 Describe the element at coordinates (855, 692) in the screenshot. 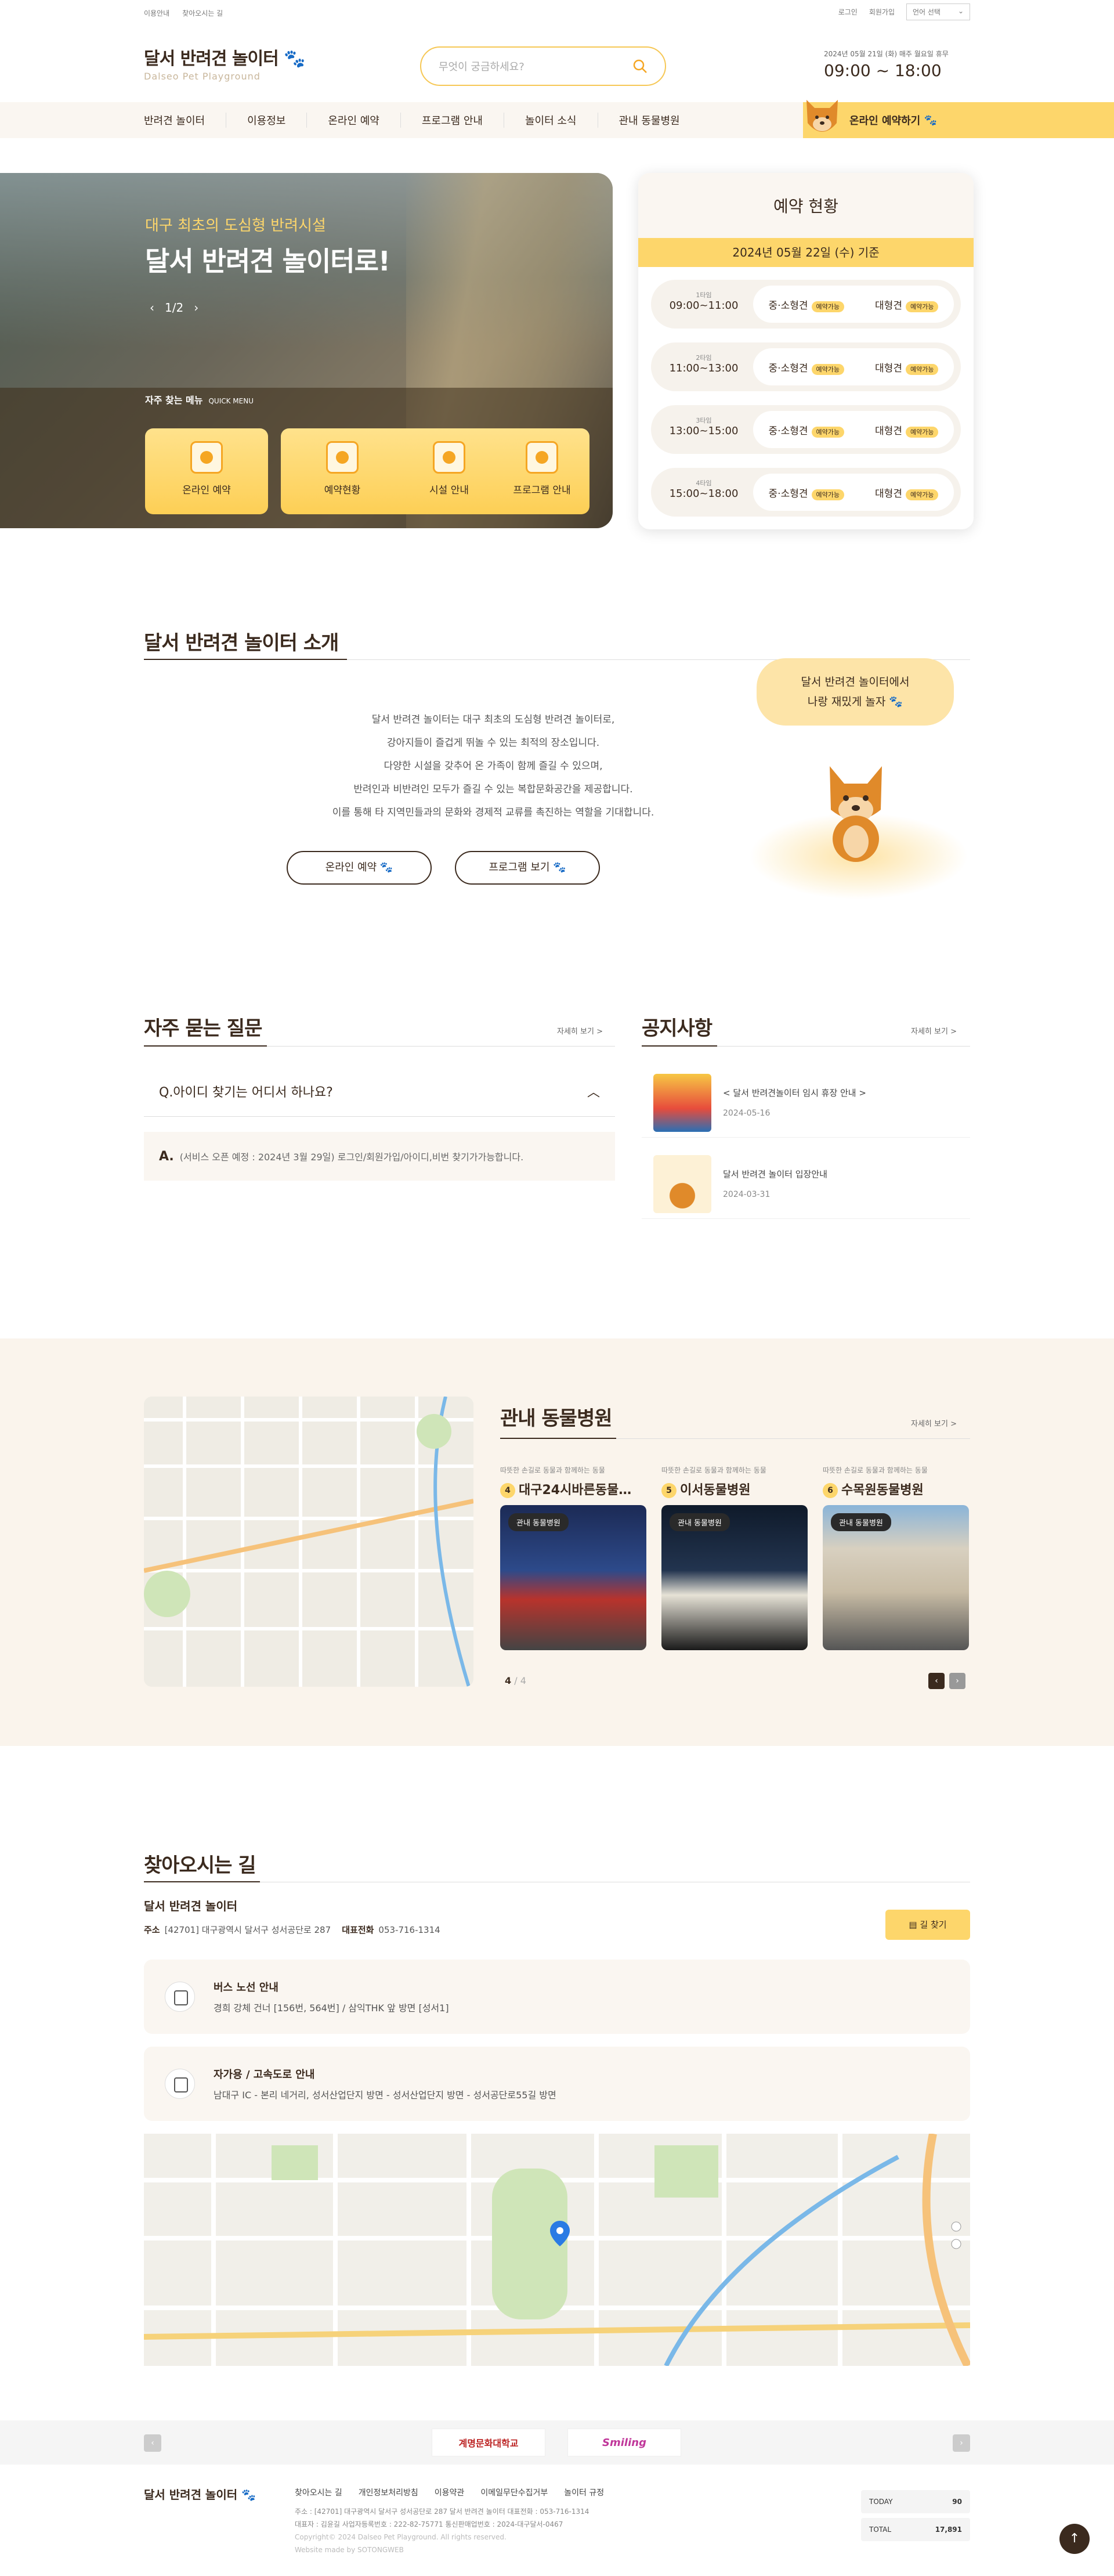

I see `speech-bubble: 달서 반려견 놀이터에서 나랑 재밌게 놀자 🐾` at that location.